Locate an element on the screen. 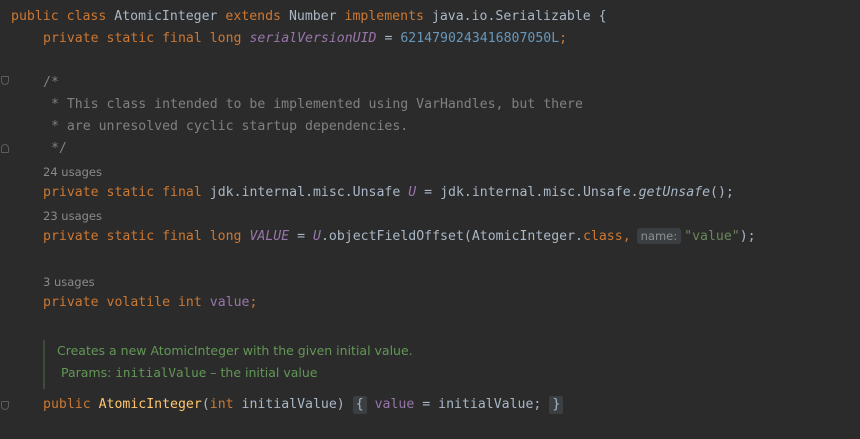  value-field-ref: value is located at coordinates (394, 404).